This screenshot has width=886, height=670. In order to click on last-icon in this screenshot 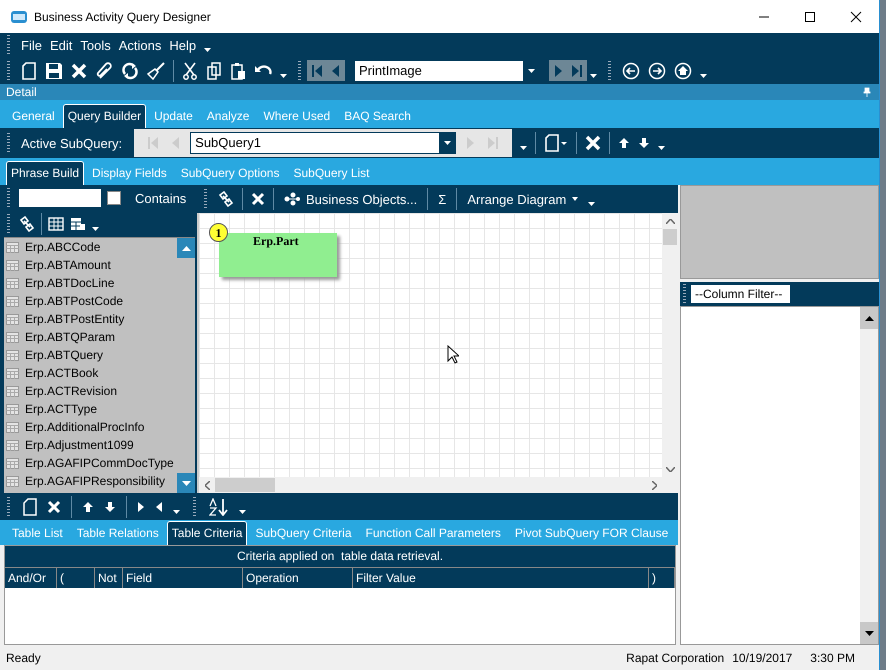, I will do `click(493, 143)`.